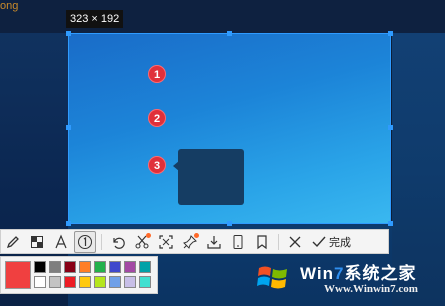 This screenshot has height=306, width=445. Describe the element at coordinates (229, 223) in the screenshot. I see `resize-handle-s` at that location.